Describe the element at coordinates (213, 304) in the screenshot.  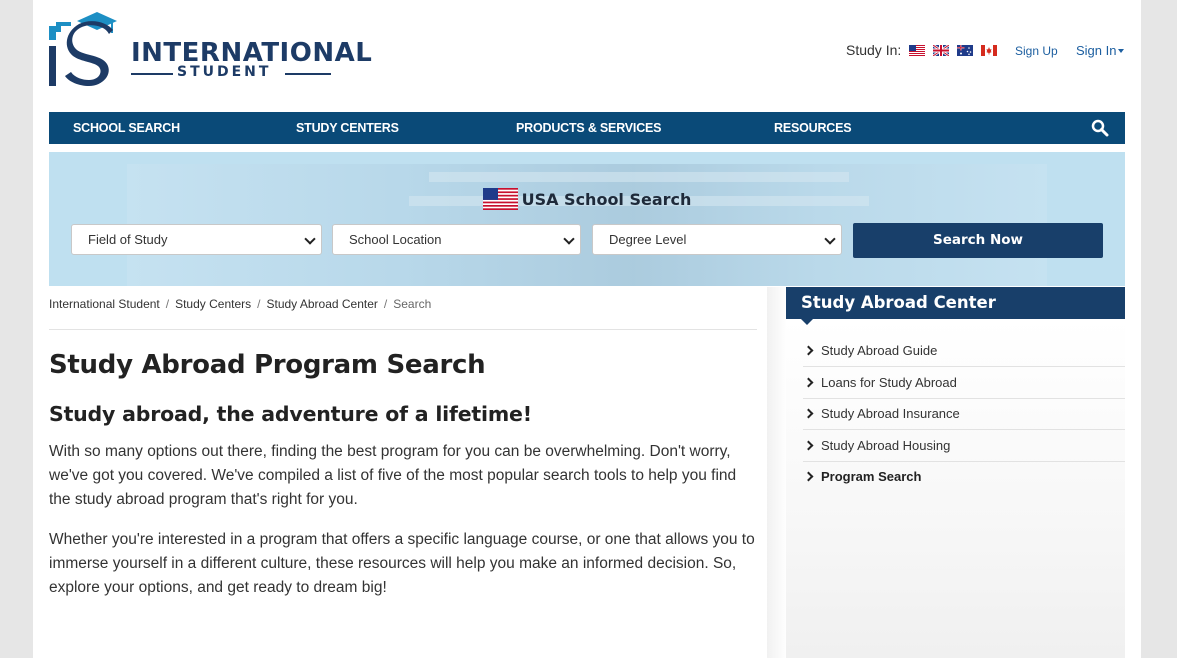
I see `breadcrumb-item: Study Centers` at that location.